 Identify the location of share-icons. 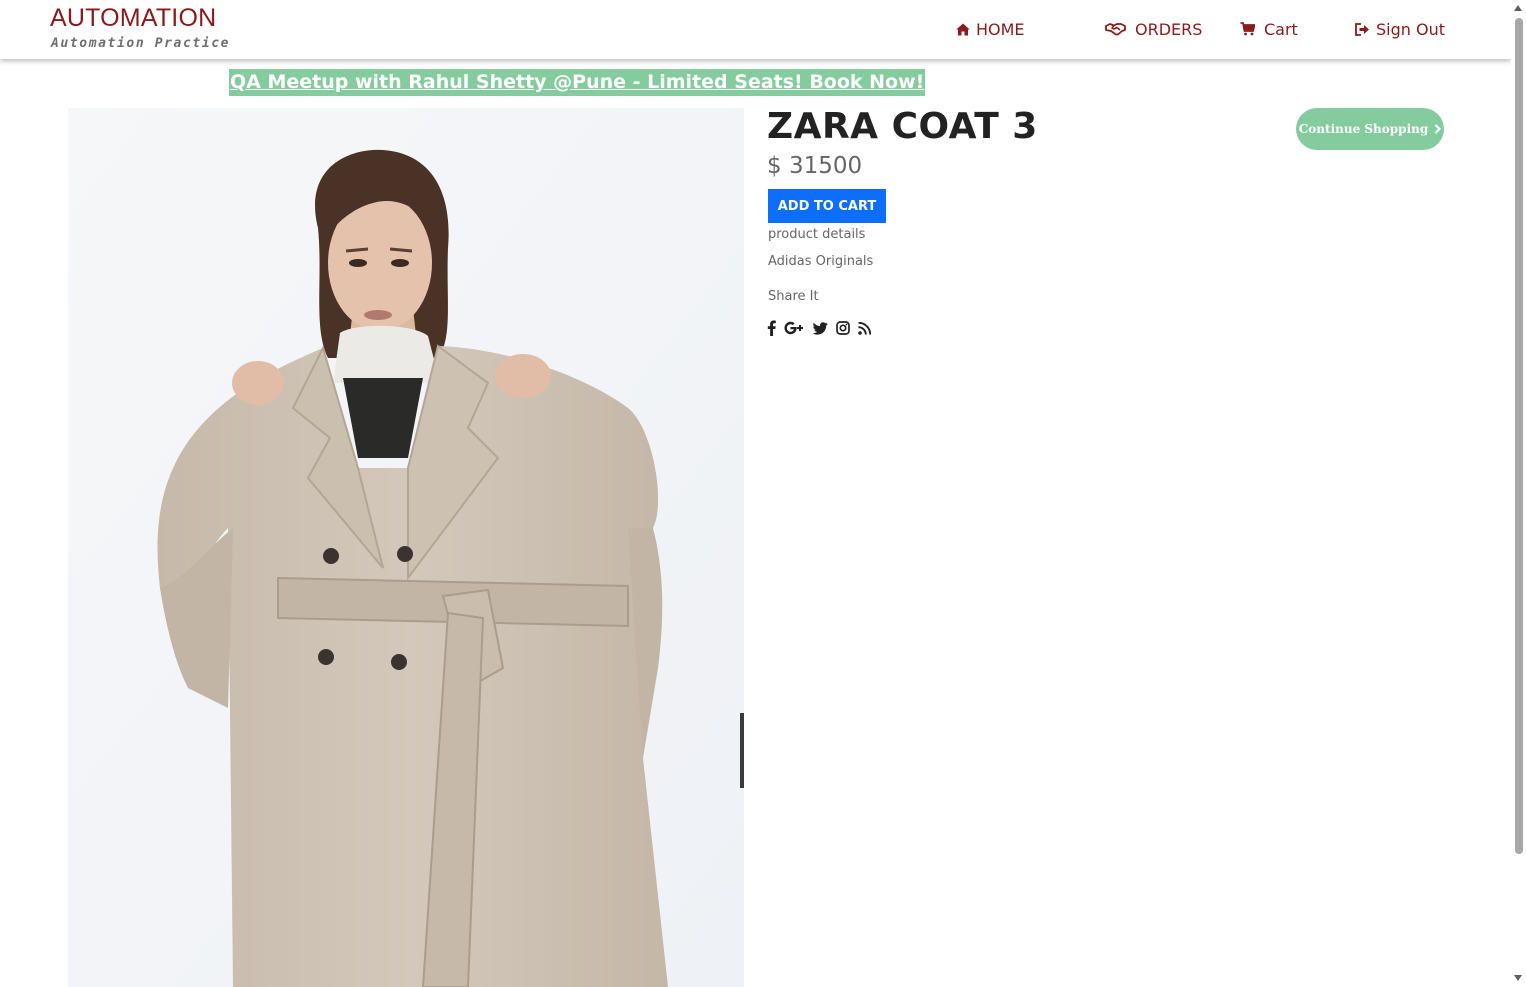
(823, 328).